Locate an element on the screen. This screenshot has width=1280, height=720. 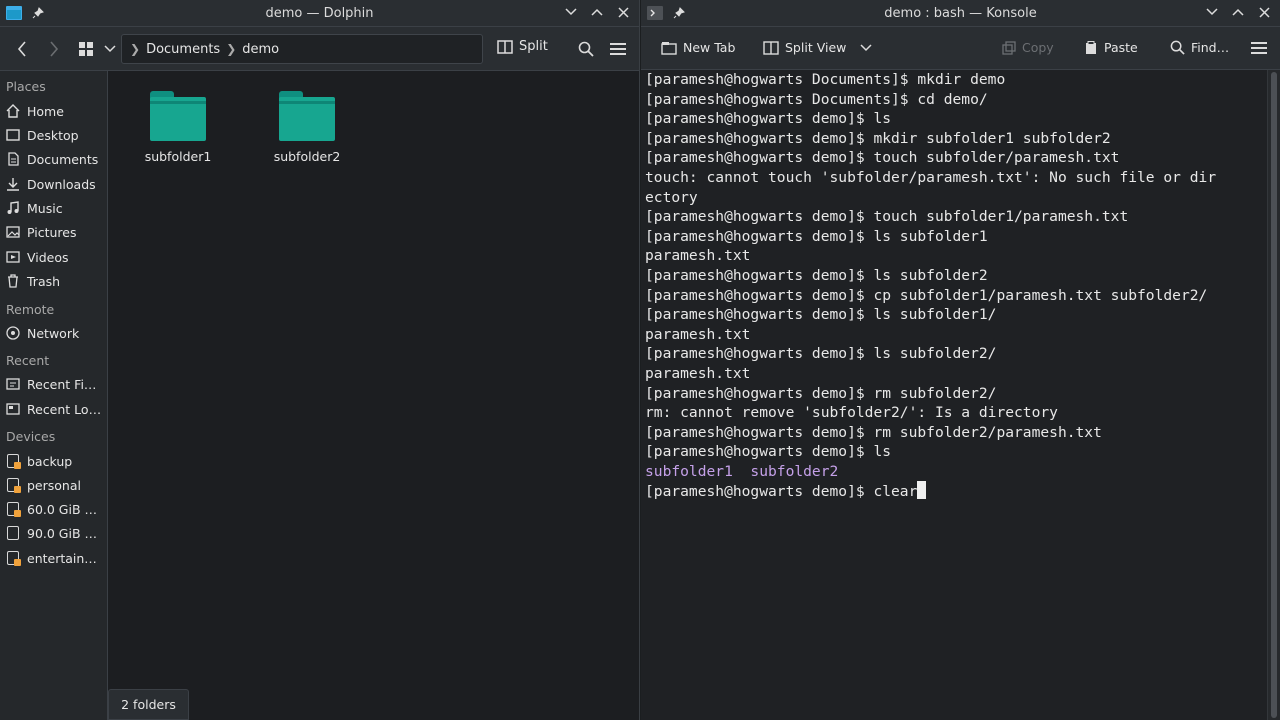
copy-button: Copy is located at coordinates (1028, 47).